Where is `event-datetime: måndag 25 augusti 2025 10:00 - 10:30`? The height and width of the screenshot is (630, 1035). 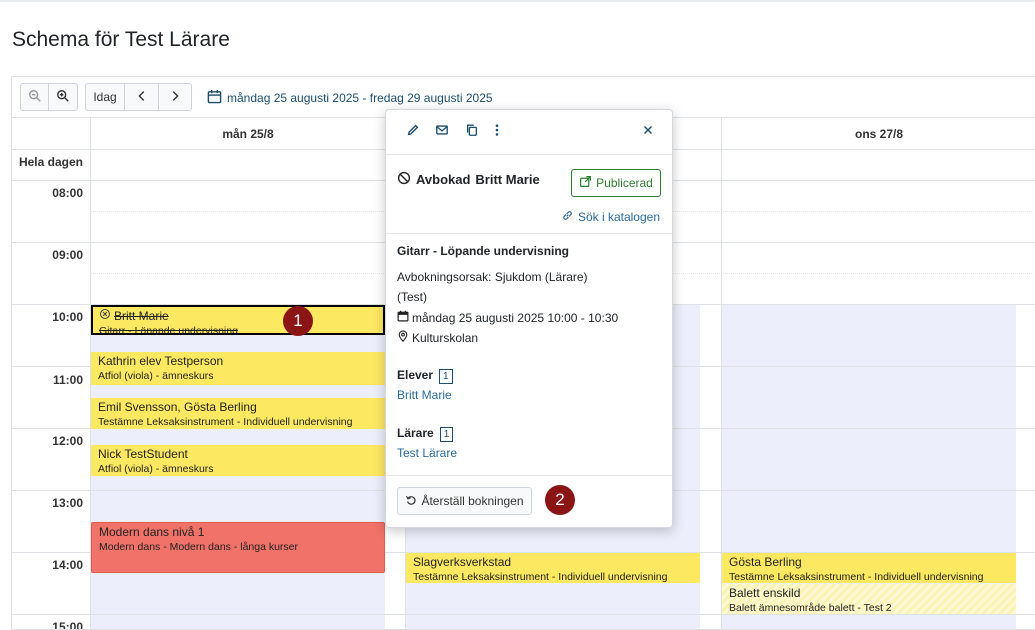 event-datetime: måndag 25 augusti 2025 10:00 - 10:30 is located at coordinates (507, 317).